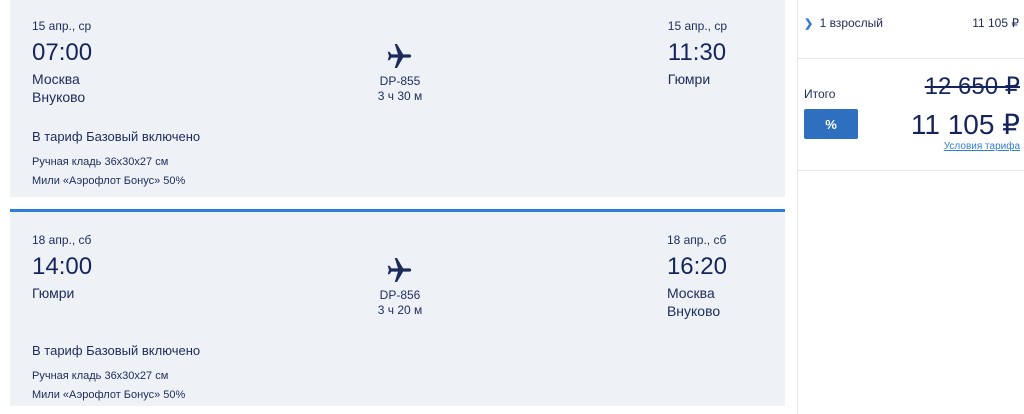  I want to click on passengers-price: 11 105 ₽, so click(995, 23).